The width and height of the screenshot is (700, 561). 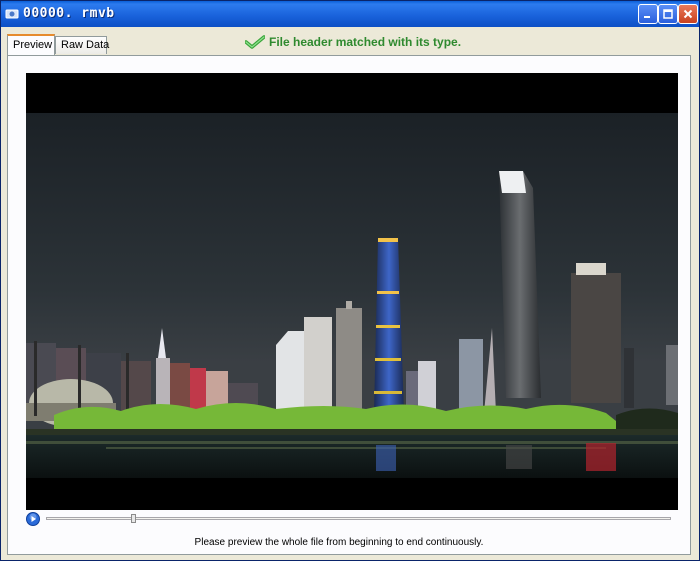 I want to click on play-icon, so click(x=33, y=519).